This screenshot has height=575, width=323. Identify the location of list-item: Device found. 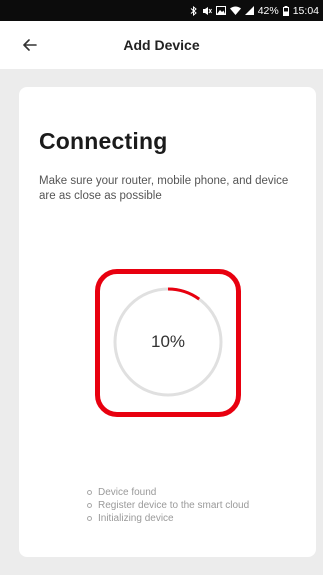
(168, 492).